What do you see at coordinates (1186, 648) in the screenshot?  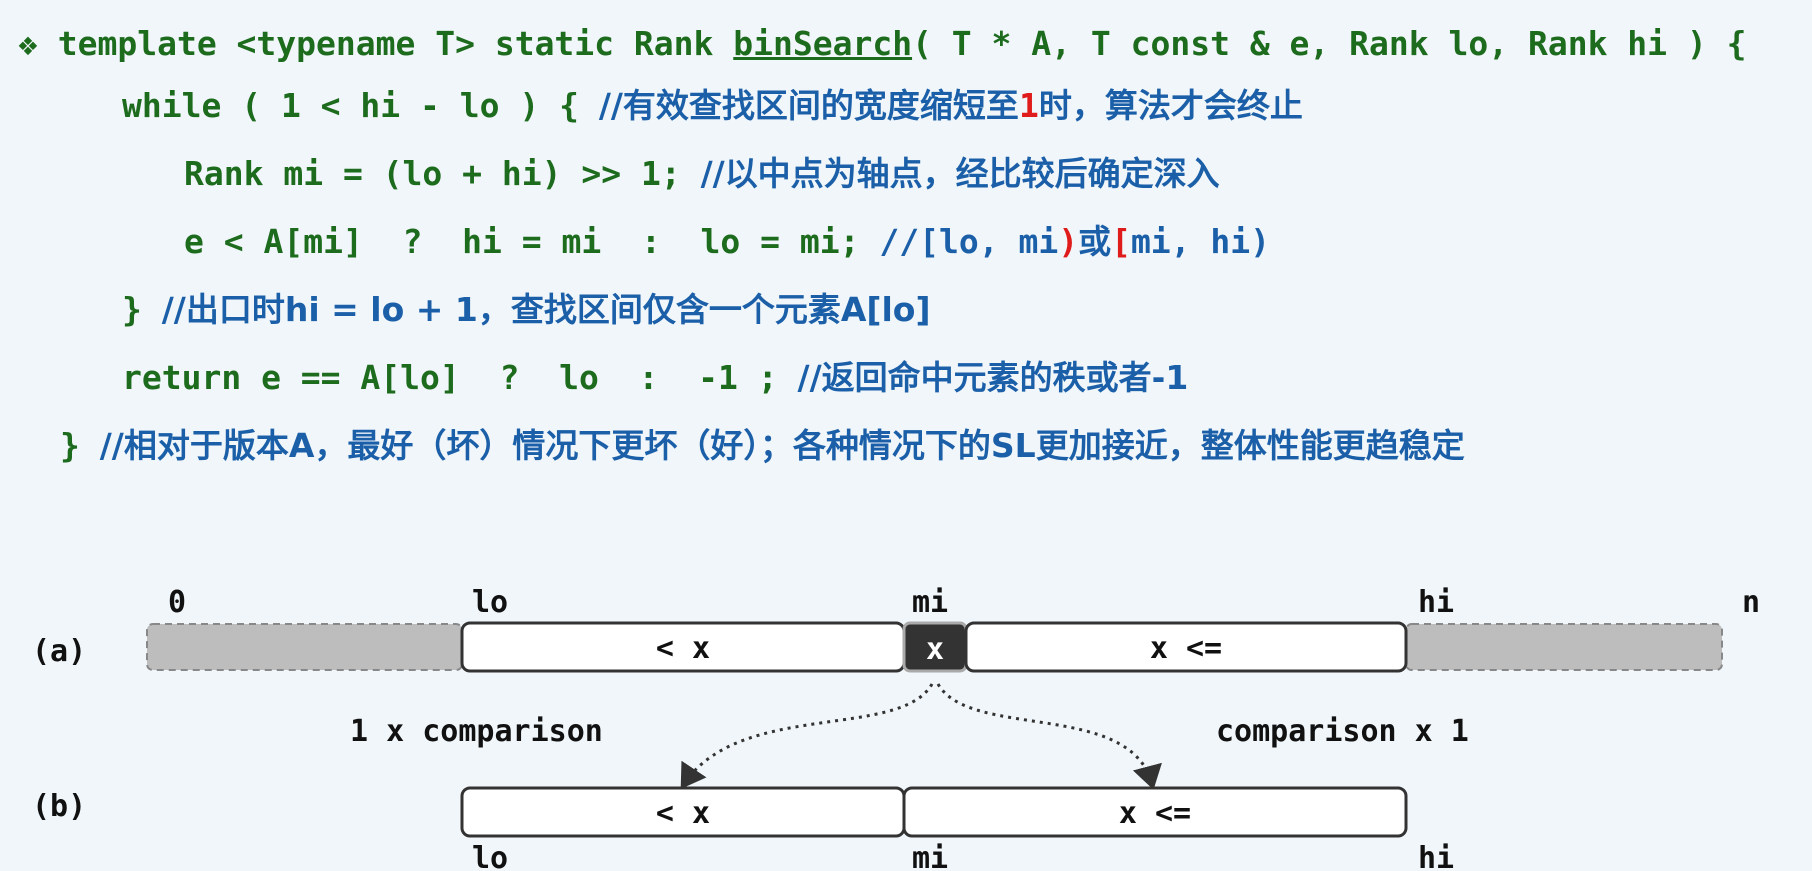 I see `box-a-right-label: x <=` at bounding box center [1186, 648].